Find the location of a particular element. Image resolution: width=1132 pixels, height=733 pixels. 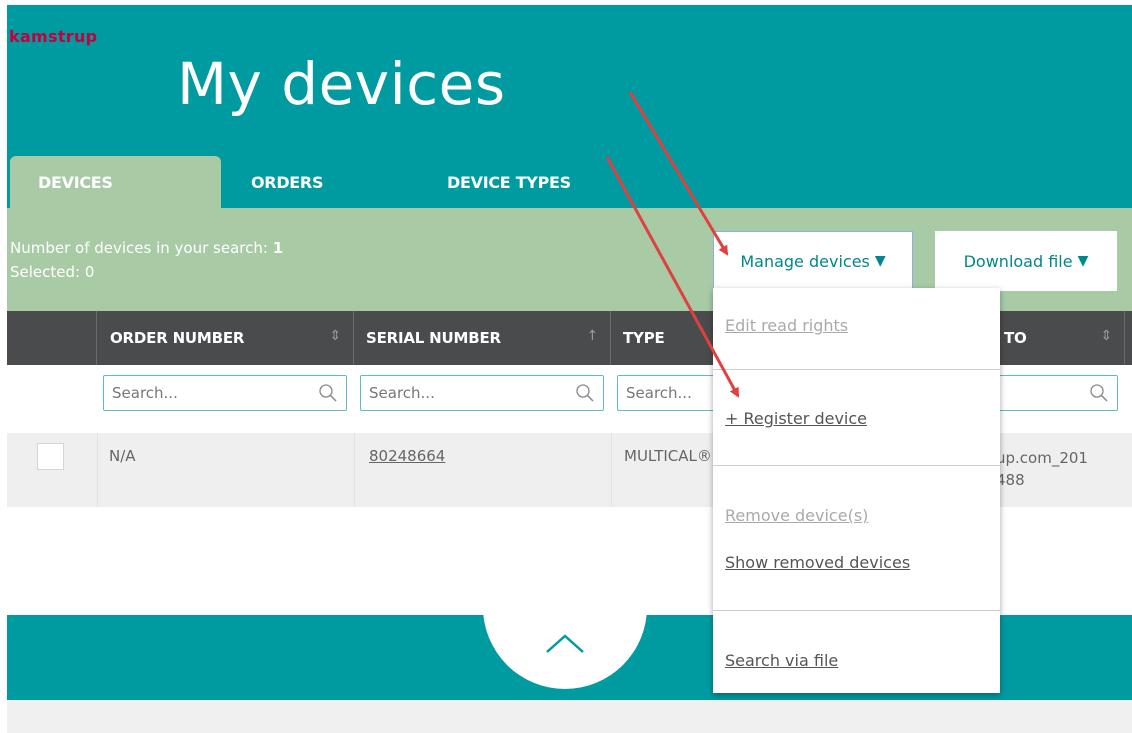

device-count-value: 1 is located at coordinates (278, 248).